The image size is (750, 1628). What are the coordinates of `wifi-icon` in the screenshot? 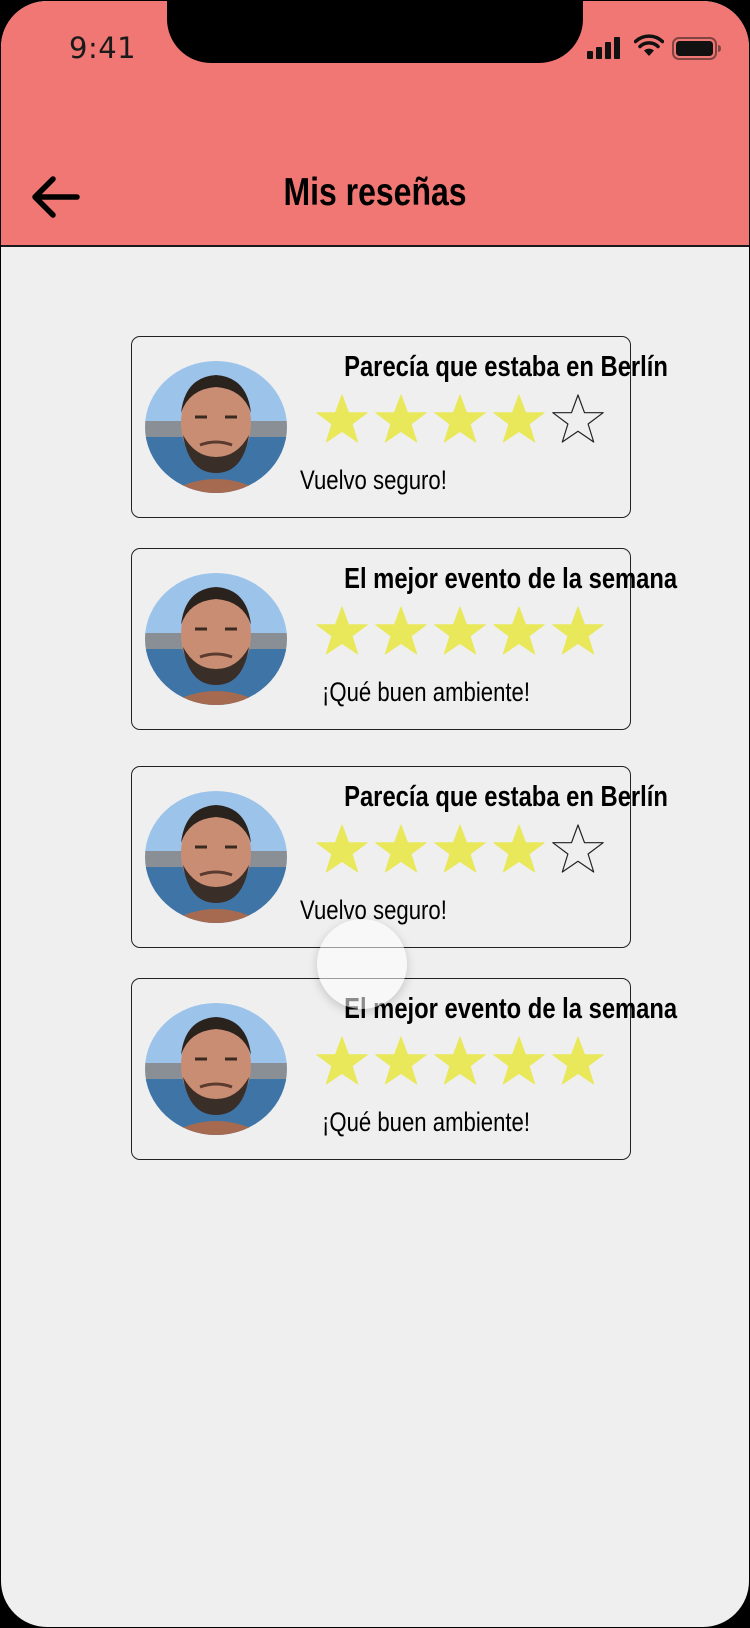 It's located at (649, 45).